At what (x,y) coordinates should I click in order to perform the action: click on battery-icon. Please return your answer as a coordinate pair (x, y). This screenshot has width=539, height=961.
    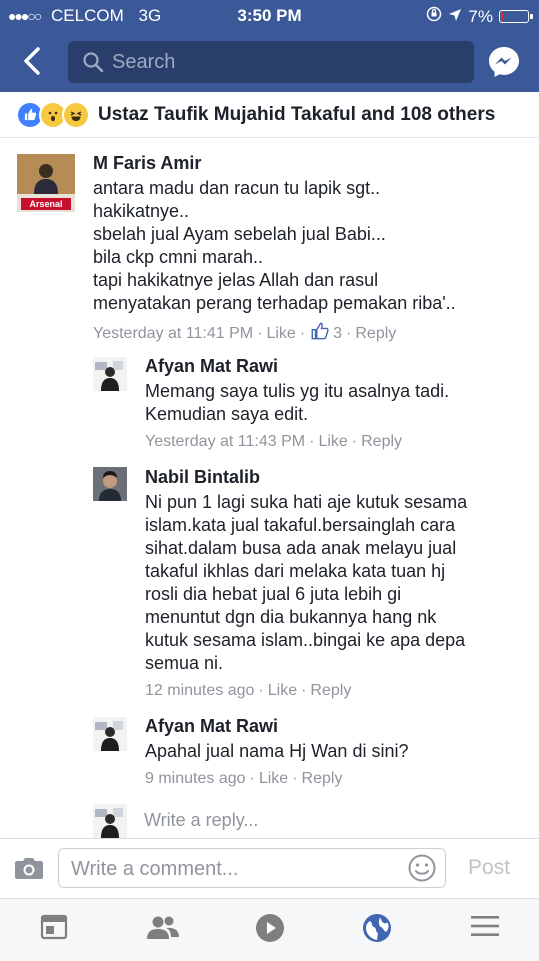
    Looking at the image, I should click on (516, 16).